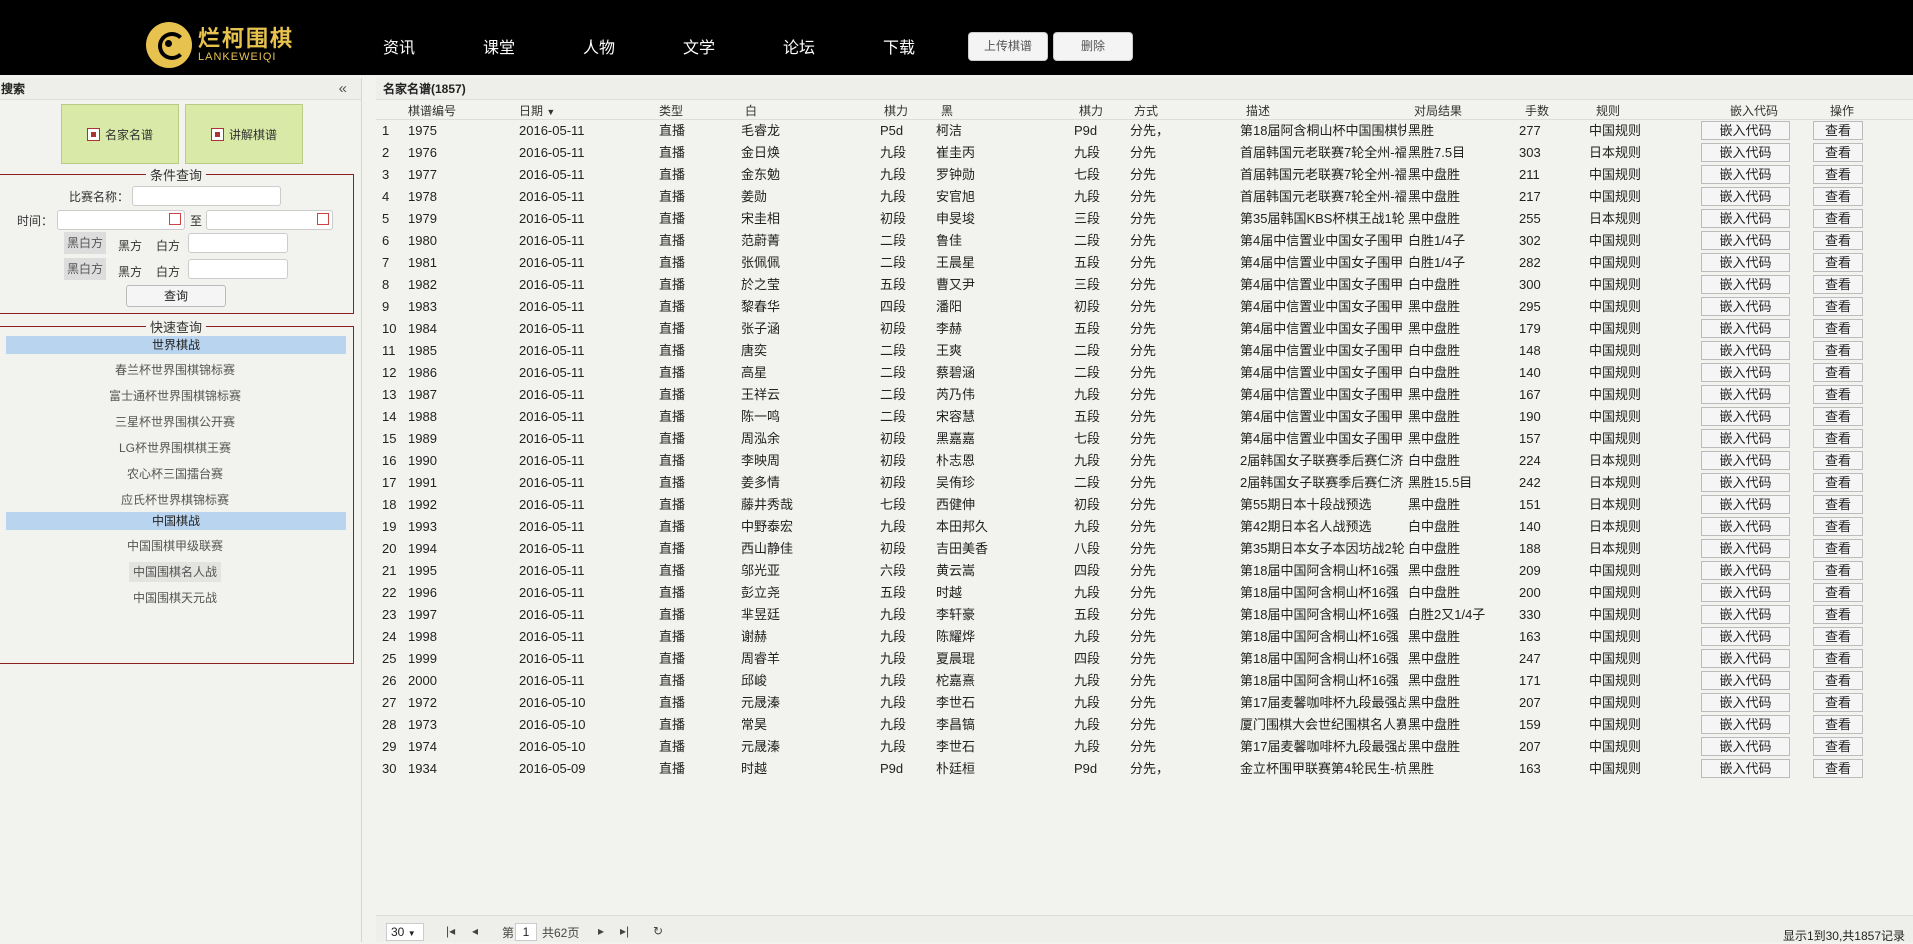 Image resolution: width=1913 pixels, height=944 pixels. I want to click on quick-item-china: 中国围棋名人战, so click(175, 572).